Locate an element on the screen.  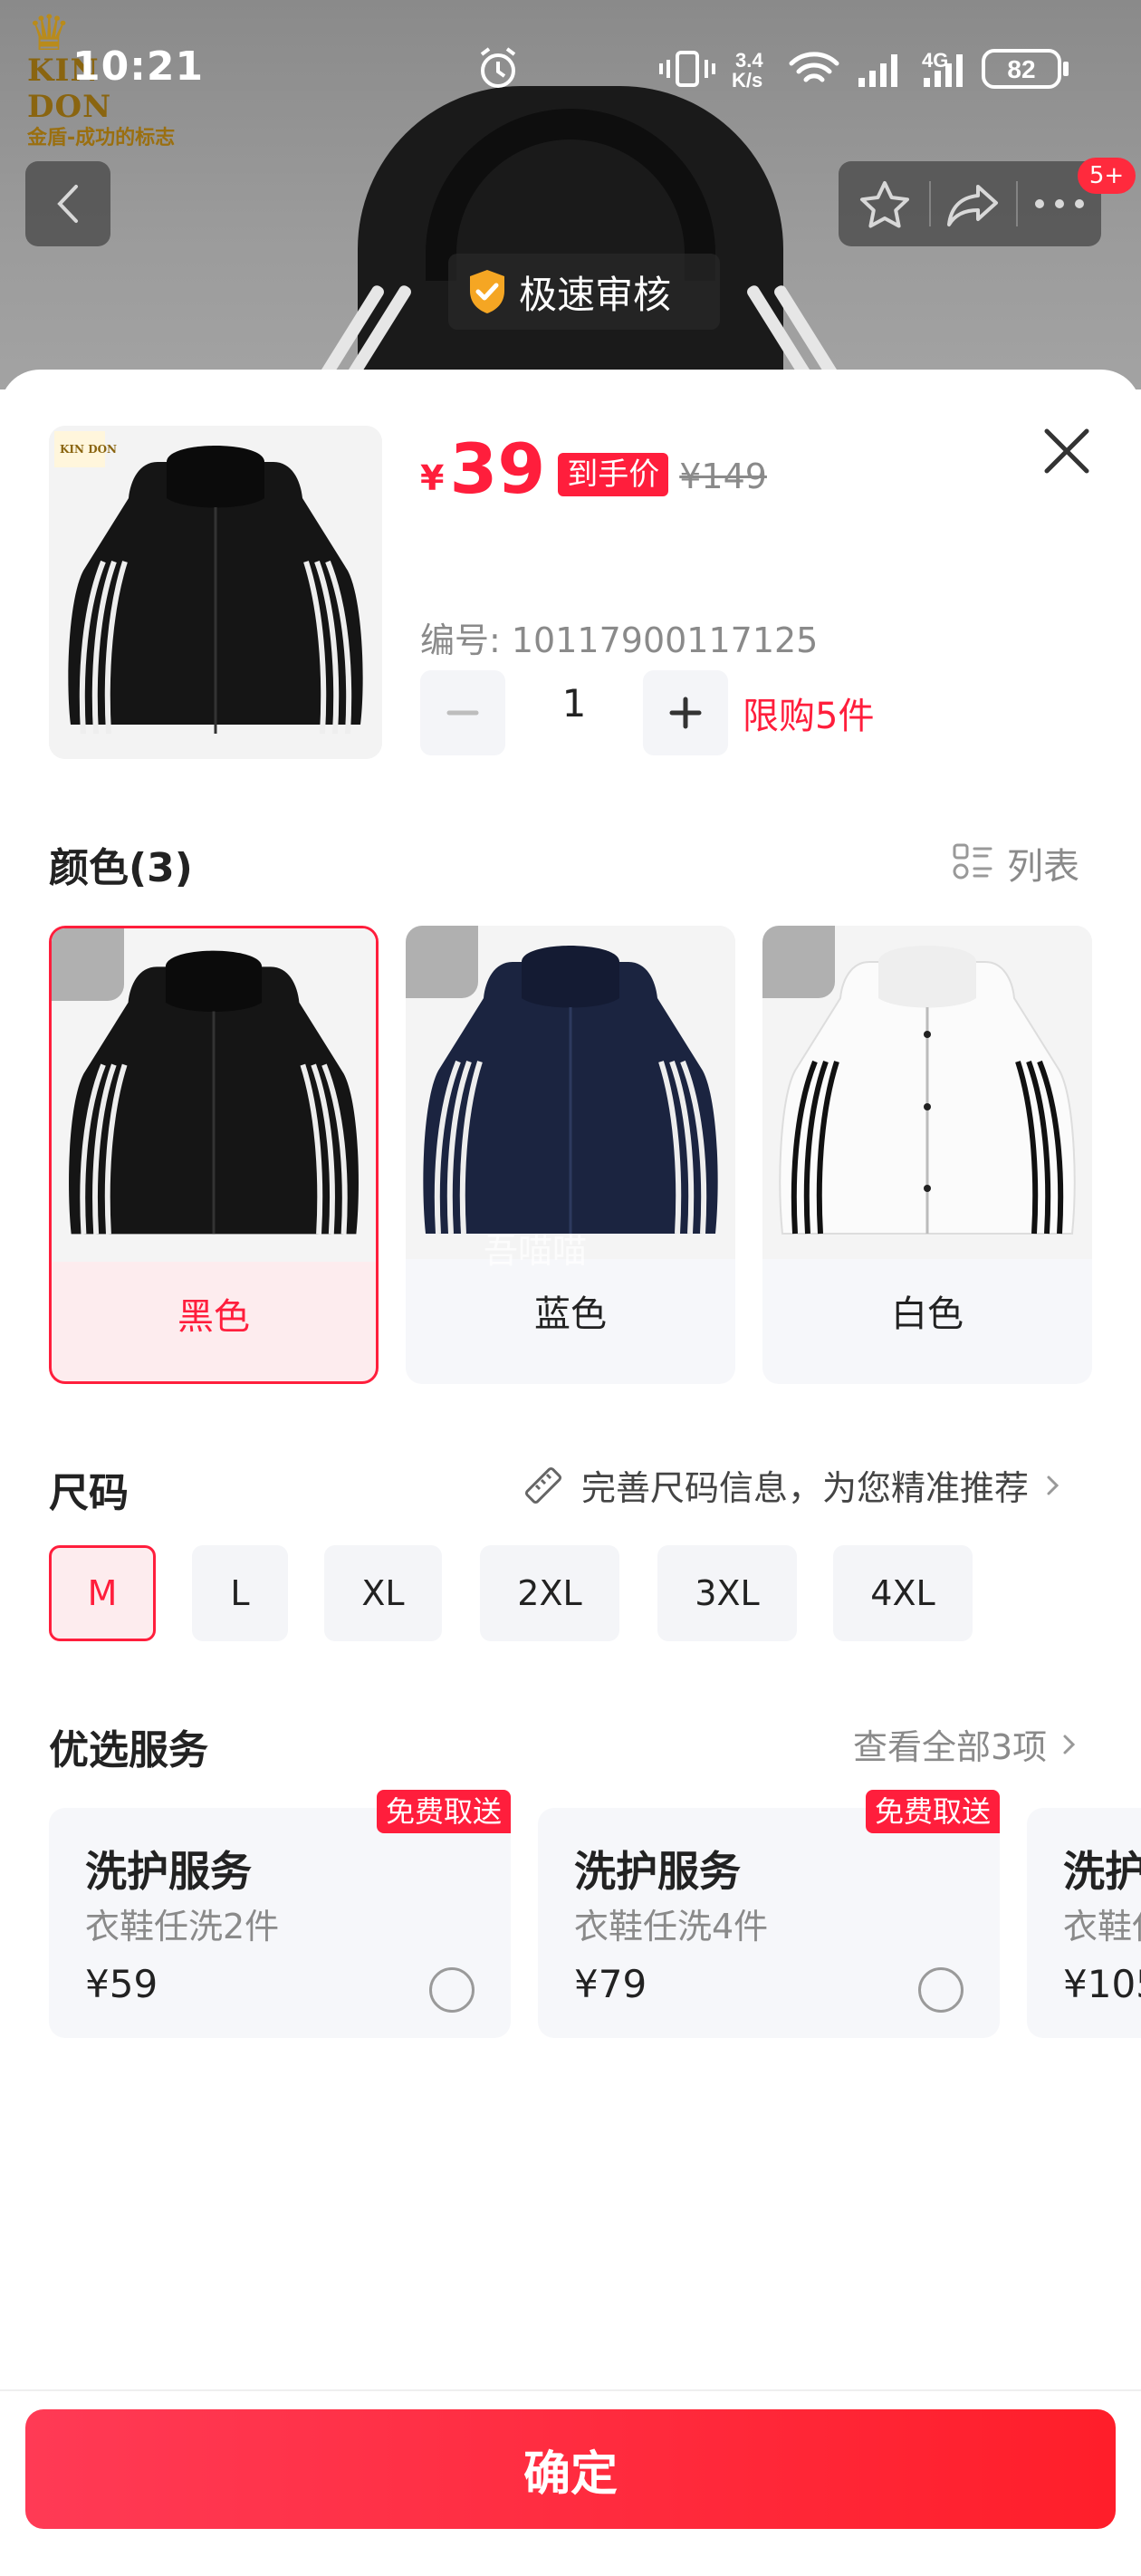
service-price: ¥59 is located at coordinates (122, 1984).